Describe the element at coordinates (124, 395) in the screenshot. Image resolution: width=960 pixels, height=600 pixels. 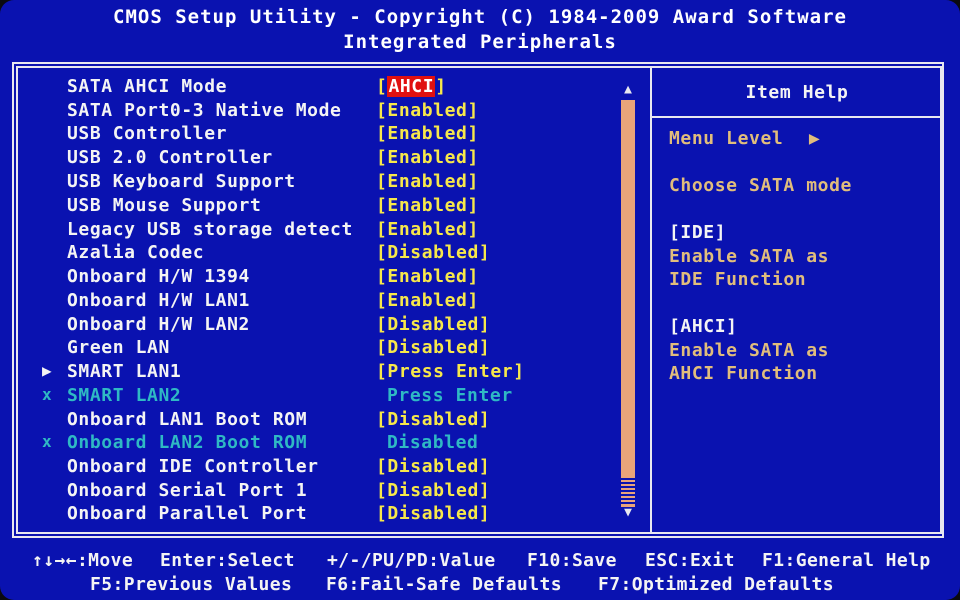
I see `setting-label: SMART LAN2` at that location.